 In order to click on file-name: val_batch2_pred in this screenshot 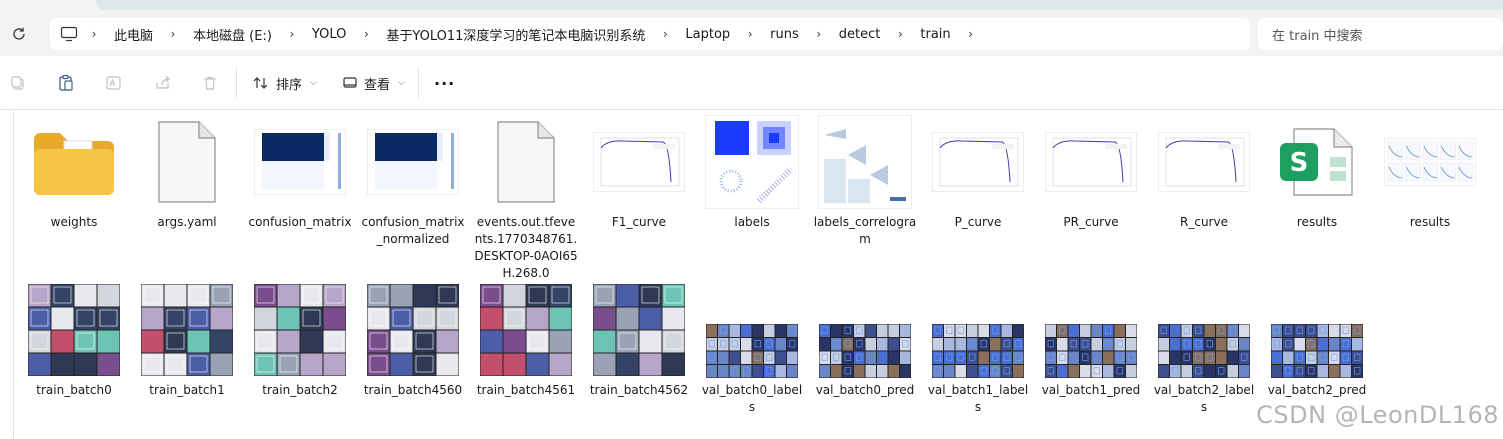, I will do `click(1317, 390)`.